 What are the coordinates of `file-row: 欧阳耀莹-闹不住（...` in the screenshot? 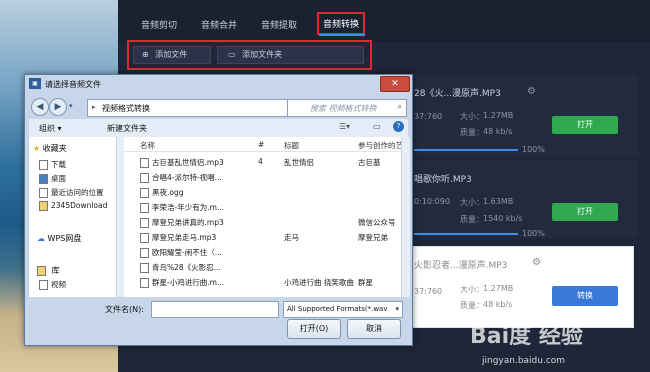 It's located at (181, 252).